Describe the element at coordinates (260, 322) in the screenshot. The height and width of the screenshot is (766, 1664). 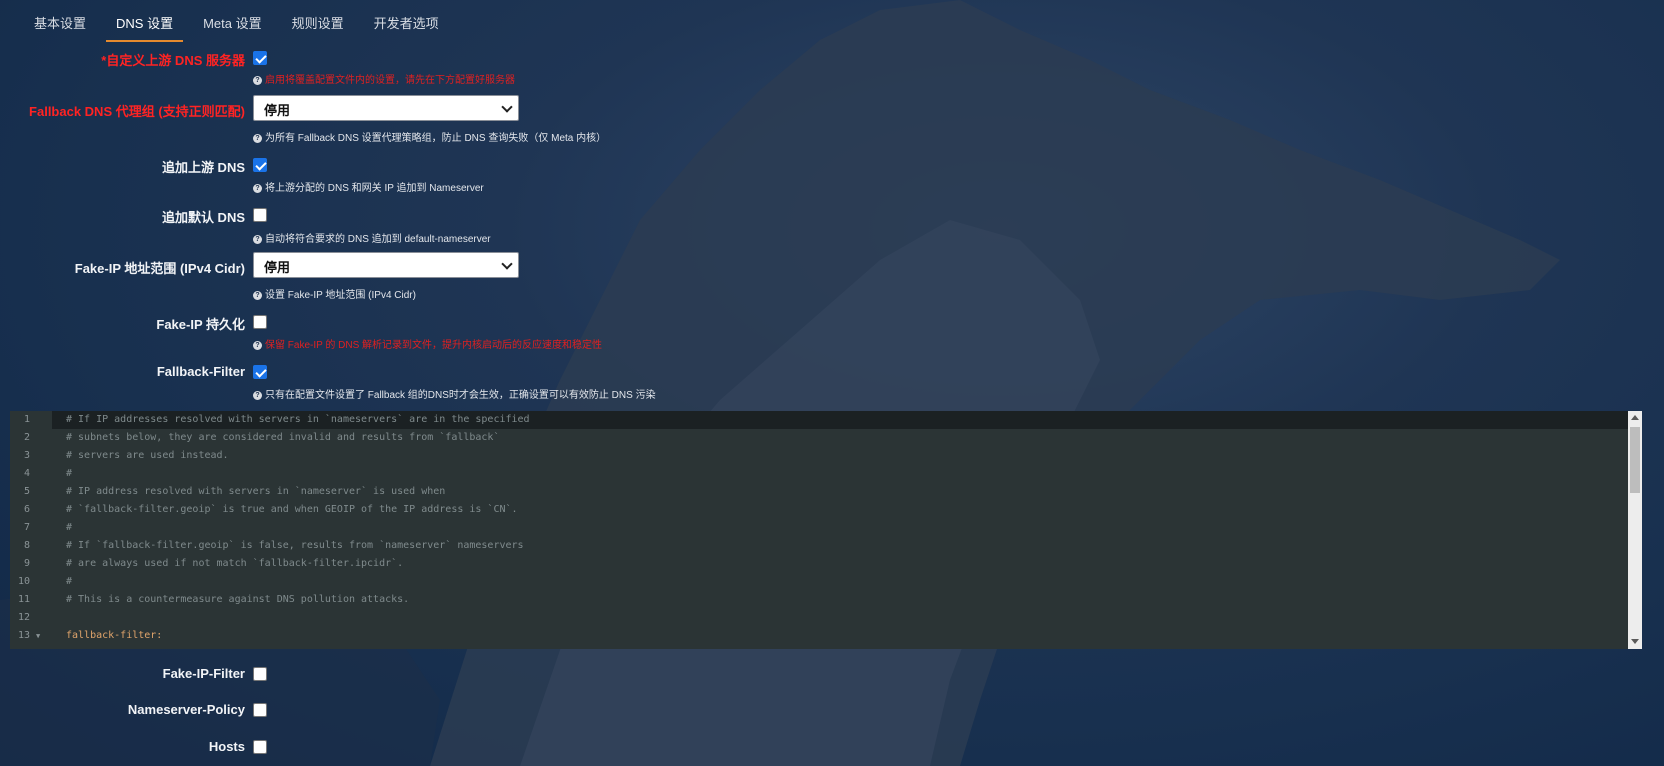
I see `fake-ip-persistence-checkbox` at that location.